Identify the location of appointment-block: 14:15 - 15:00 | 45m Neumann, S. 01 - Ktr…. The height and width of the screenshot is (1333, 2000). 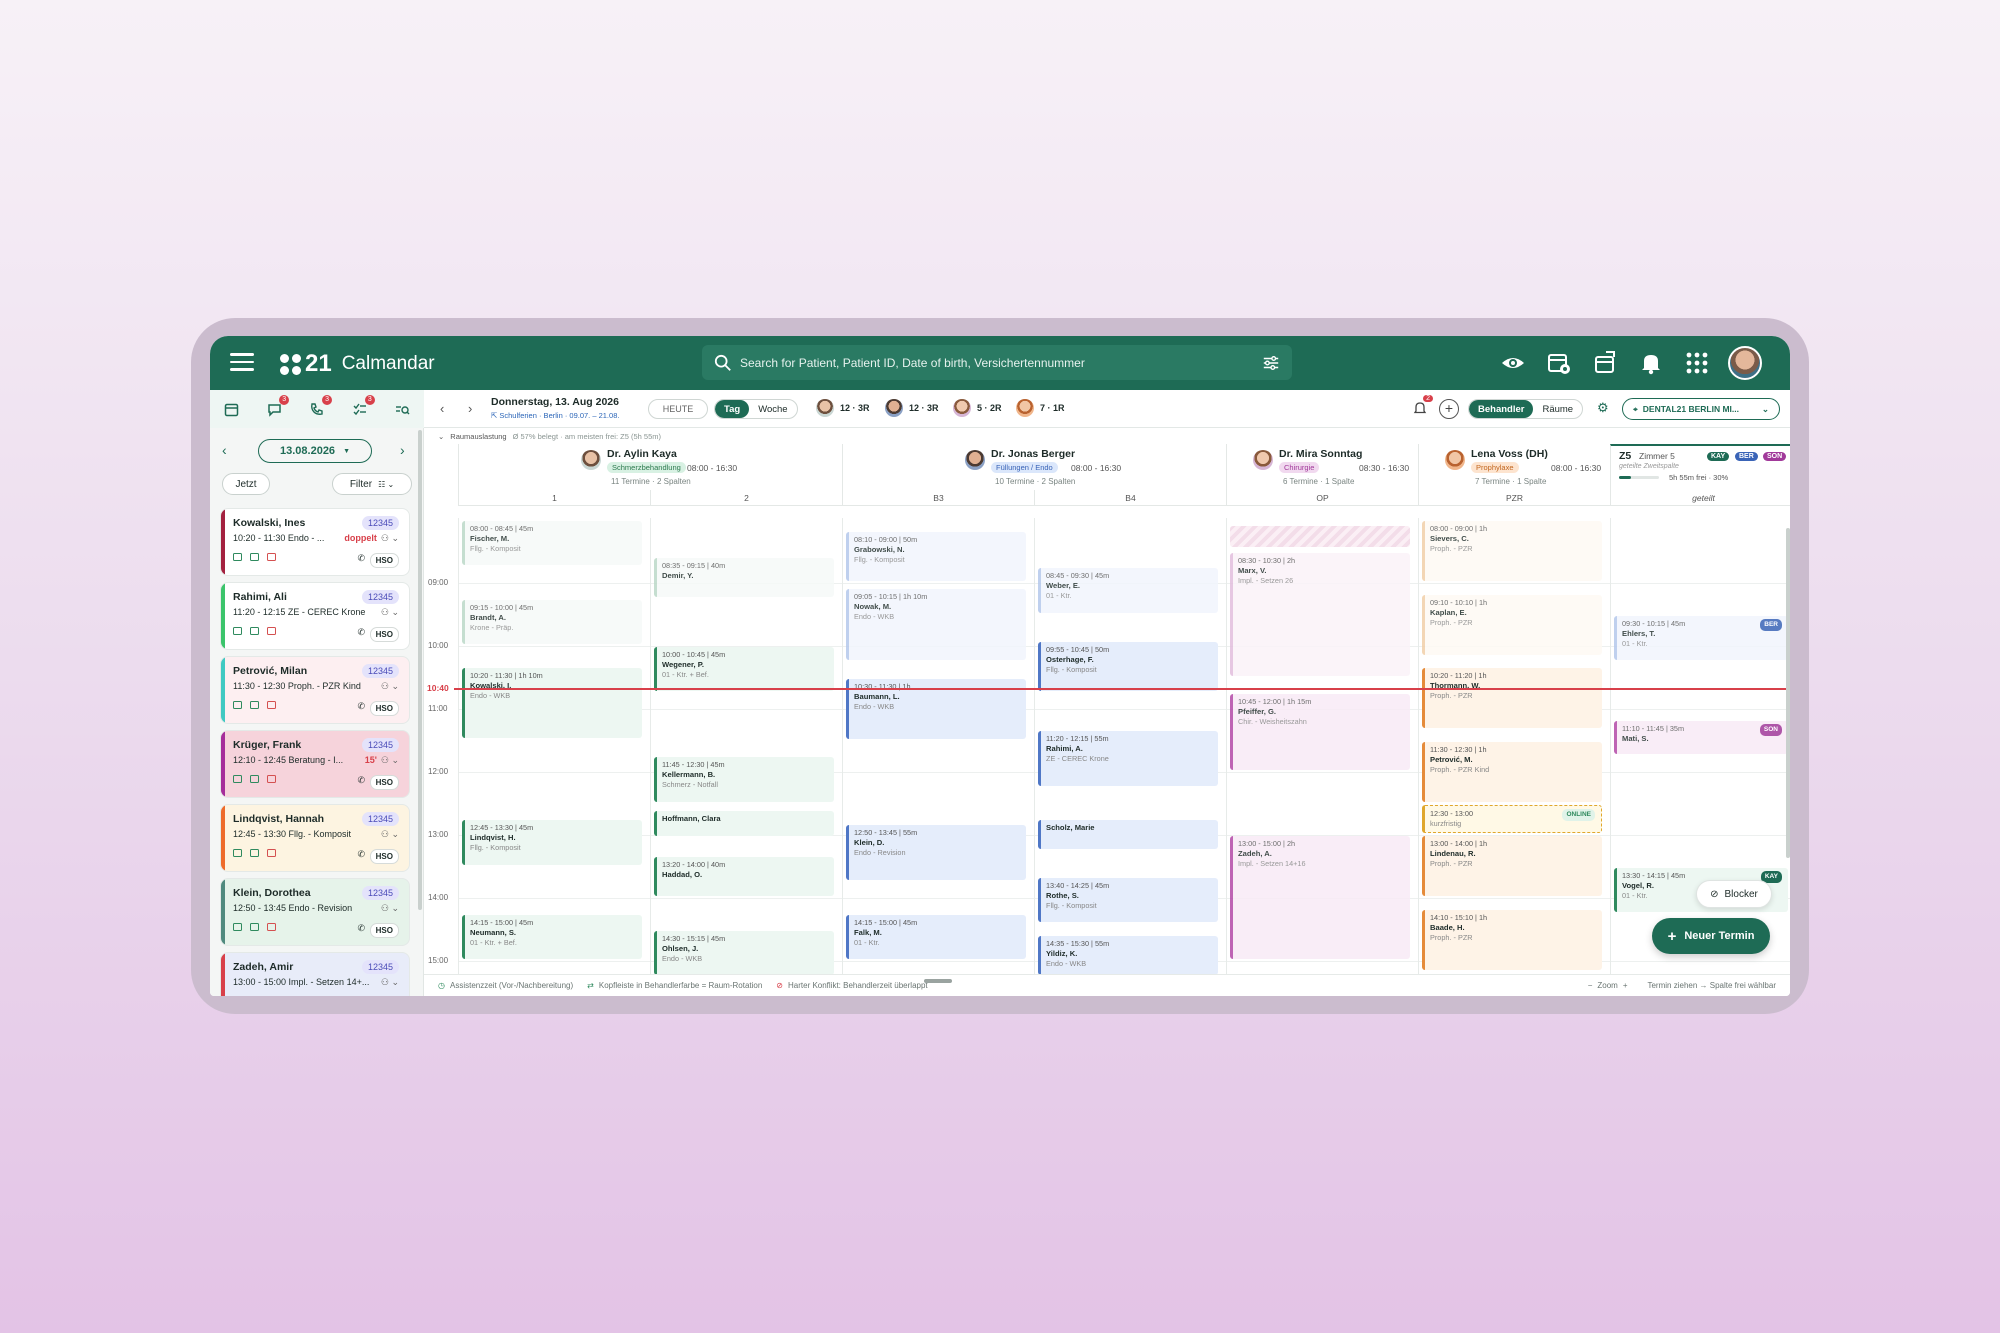
(552, 936).